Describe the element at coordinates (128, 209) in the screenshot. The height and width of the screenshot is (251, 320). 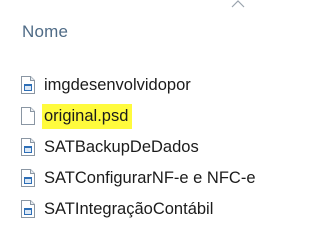
I see `file-name: SATIntegraçãoContábil` at that location.